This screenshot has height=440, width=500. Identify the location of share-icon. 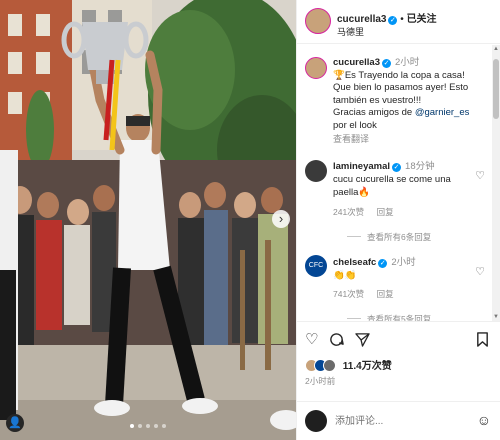
(362, 341).